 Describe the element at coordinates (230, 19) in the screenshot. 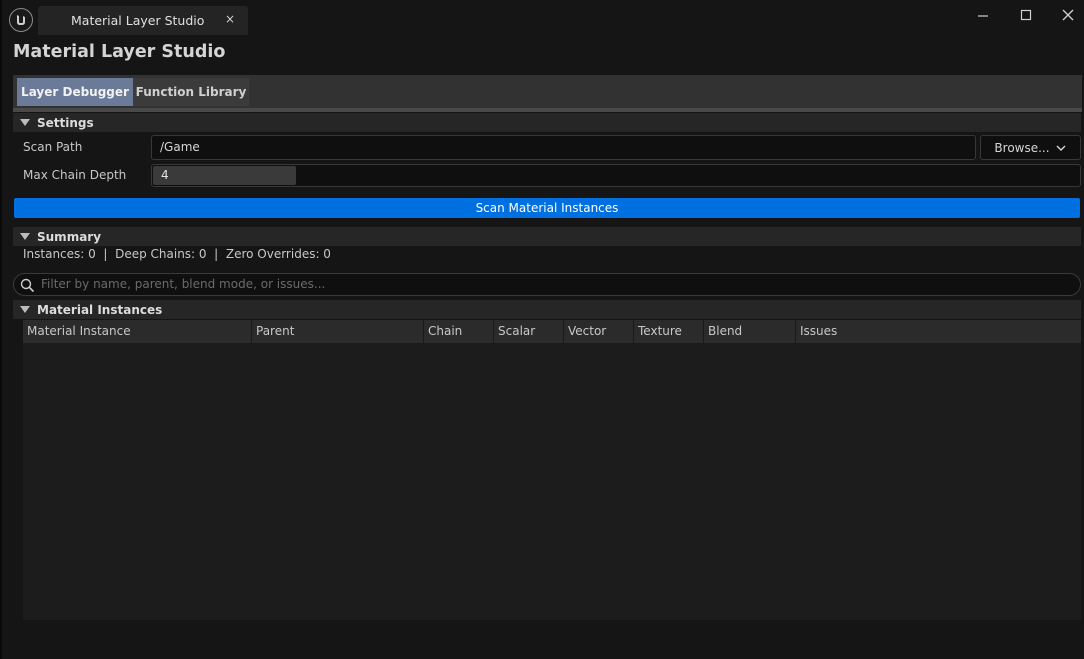

I see `close-tab-icon: ×` at that location.